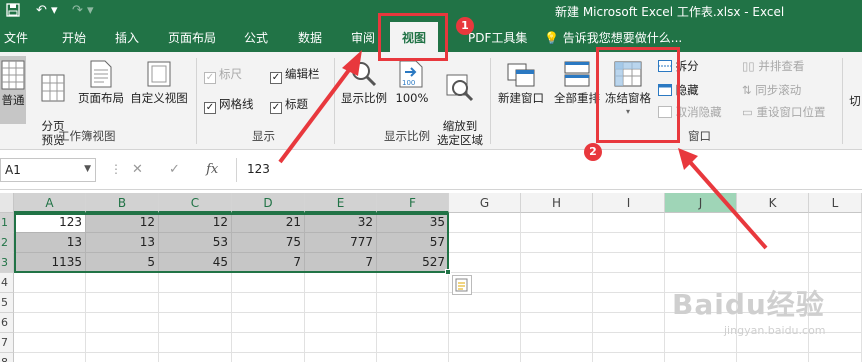  What do you see at coordinates (678, 66) in the screenshot?
I see `split-button: 拆分` at bounding box center [678, 66].